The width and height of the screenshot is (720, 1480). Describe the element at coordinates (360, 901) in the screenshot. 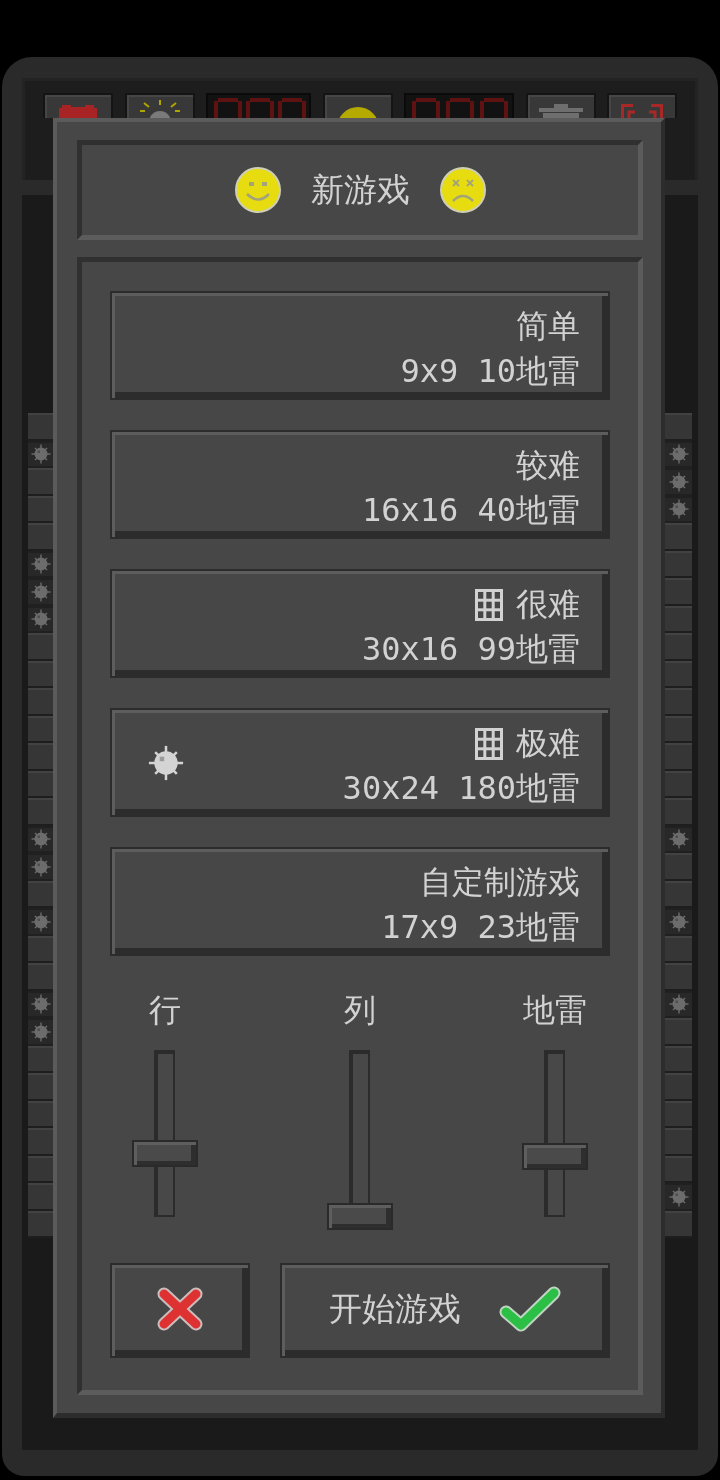

I see `difficulty-button: 自定制游戏 17x9 23地雷` at that location.